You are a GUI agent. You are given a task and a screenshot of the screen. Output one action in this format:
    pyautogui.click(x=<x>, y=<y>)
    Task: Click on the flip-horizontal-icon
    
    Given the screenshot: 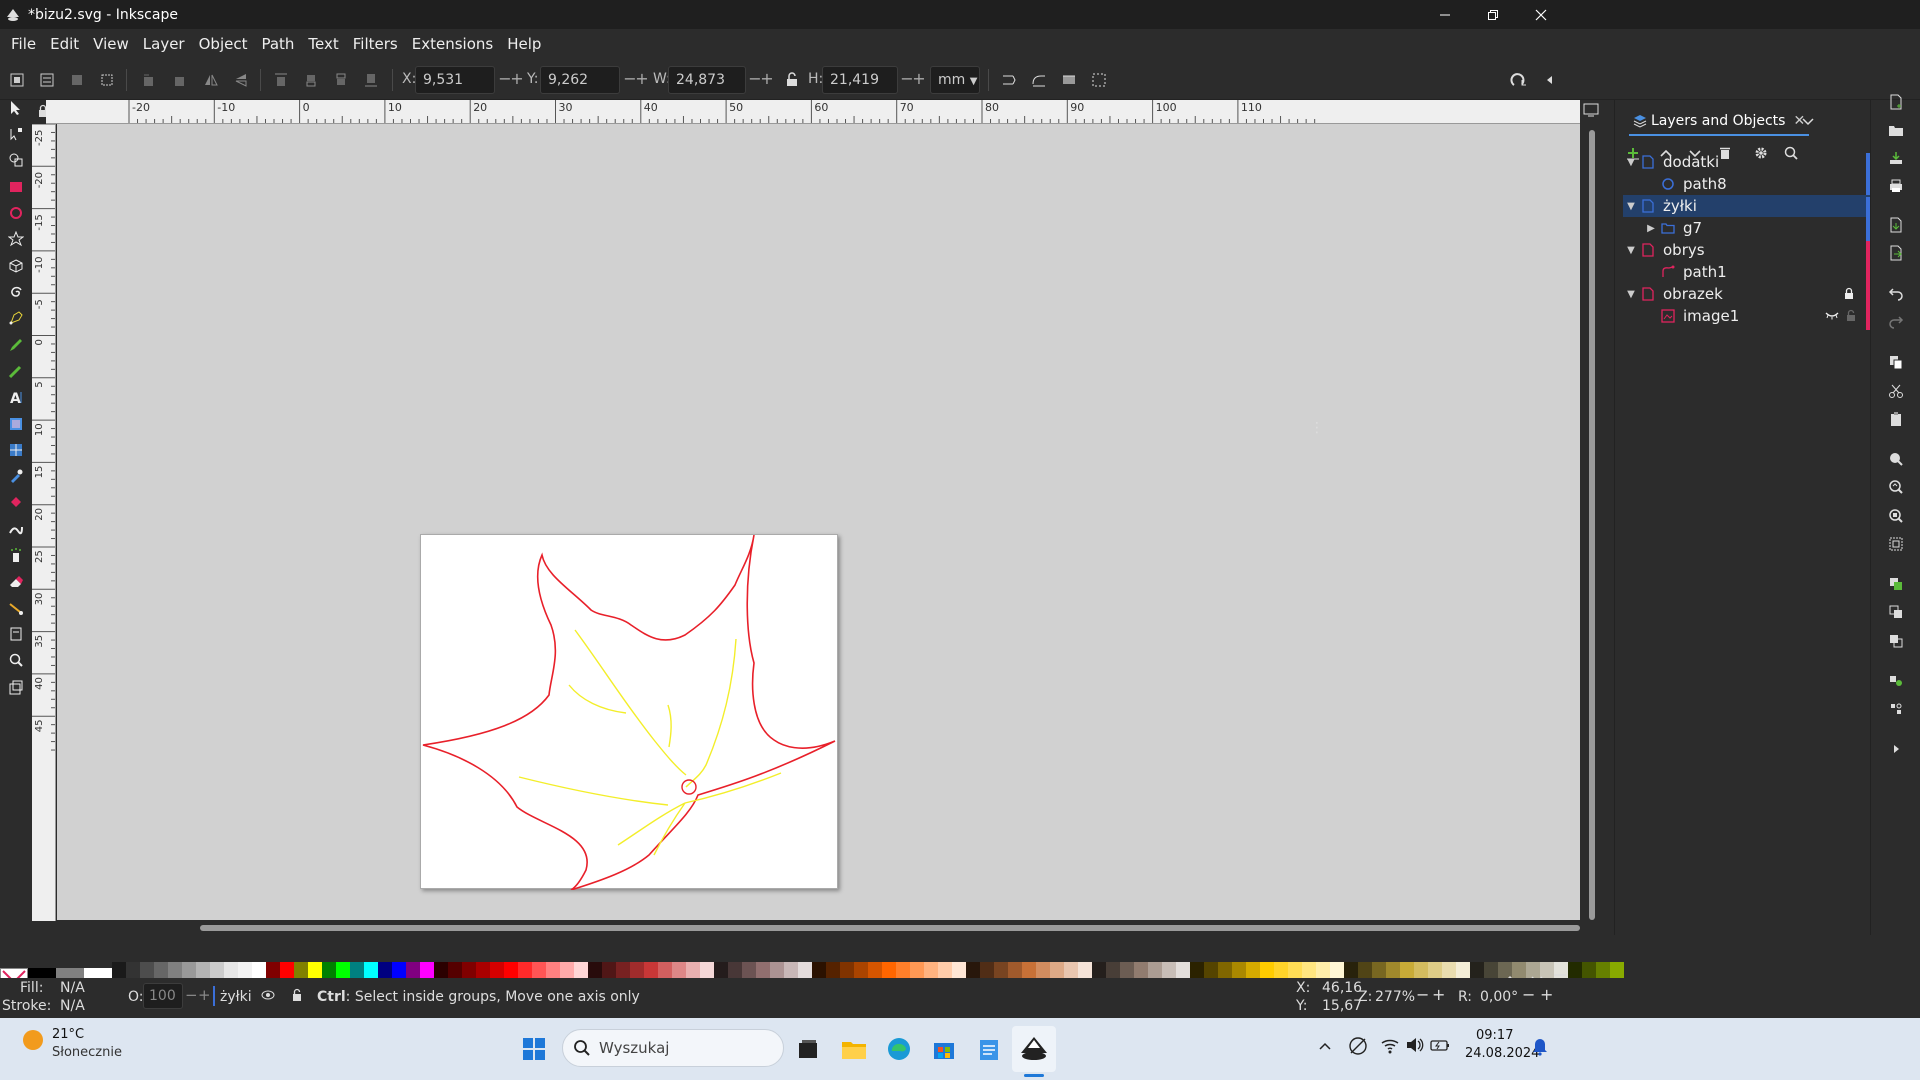 What is the action you would take?
    pyautogui.click(x=211, y=80)
    